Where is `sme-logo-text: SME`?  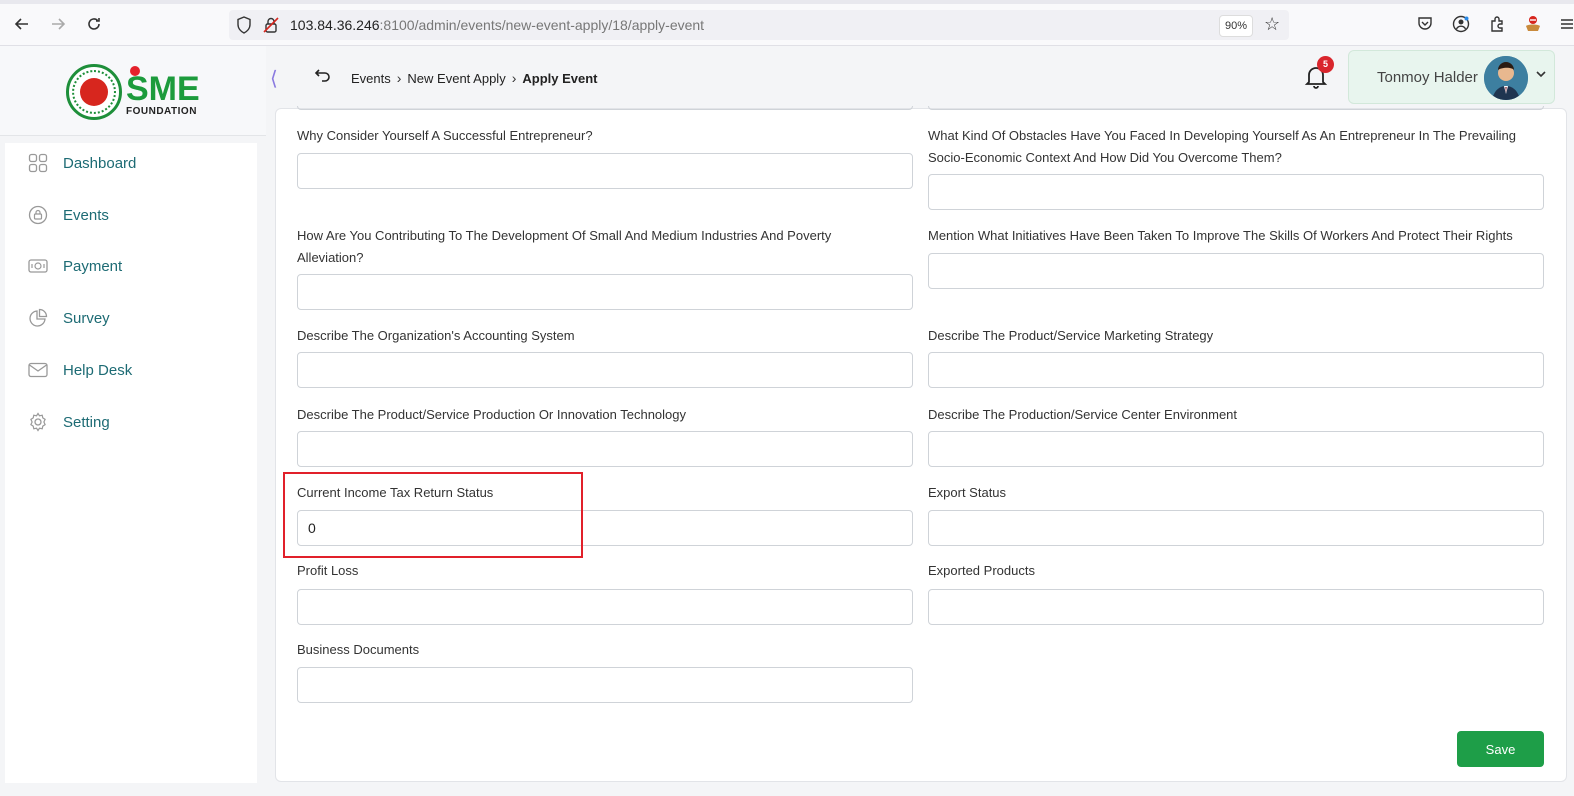 sme-logo-text: SME is located at coordinates (163, 89).